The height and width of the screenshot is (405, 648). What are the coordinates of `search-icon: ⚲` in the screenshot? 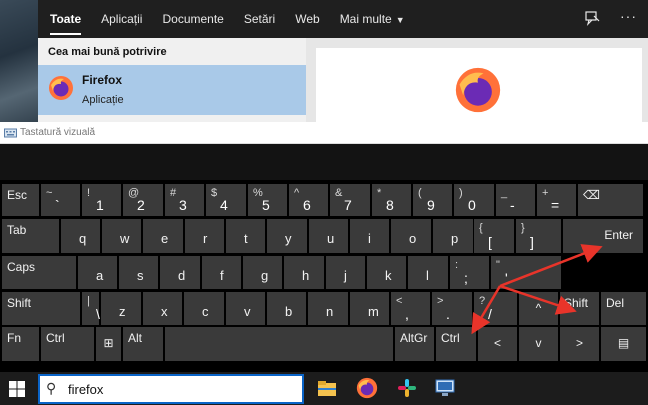 It's located at (51, 388).